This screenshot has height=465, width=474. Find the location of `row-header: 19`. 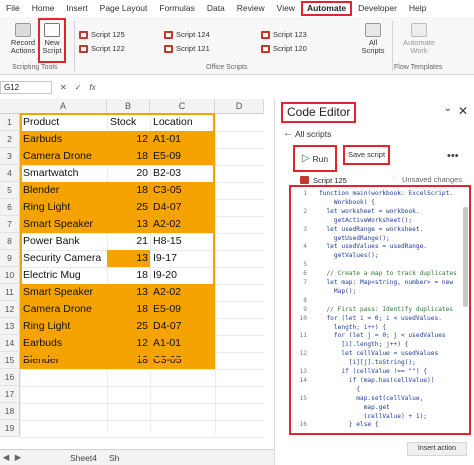

row-header: 19 is located at coordinates (10, 428).